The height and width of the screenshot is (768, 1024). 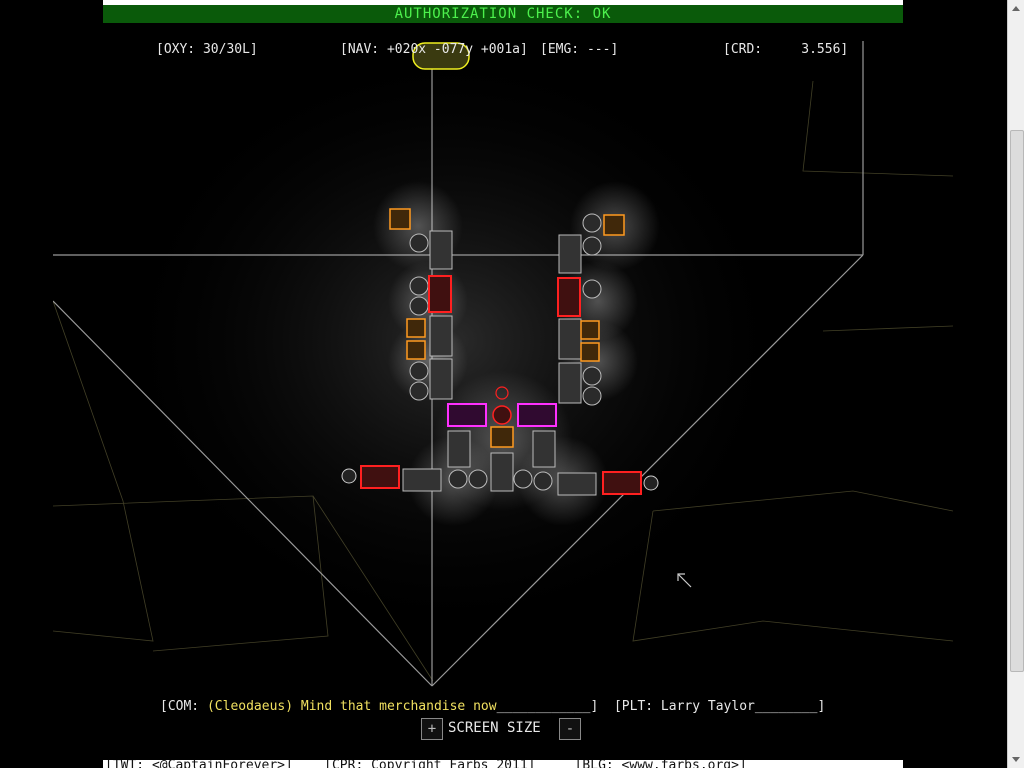 What do you see at coordinates (432, 729) in the screenshot?
I see `screen-size-plus-button: +` at bounding box center [432, 729].